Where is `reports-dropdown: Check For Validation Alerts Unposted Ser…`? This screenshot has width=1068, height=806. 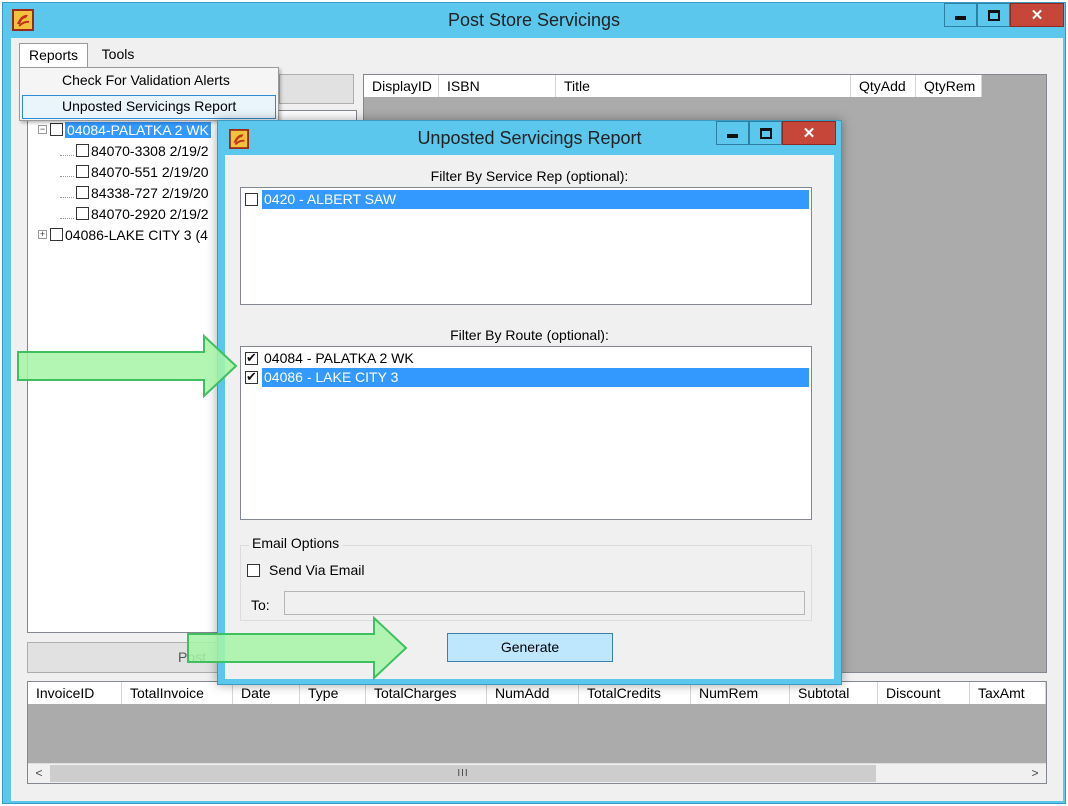 reports-dropdown: Check For Validation Alerts Unposted Ser… is located at coordinates (149, 94).